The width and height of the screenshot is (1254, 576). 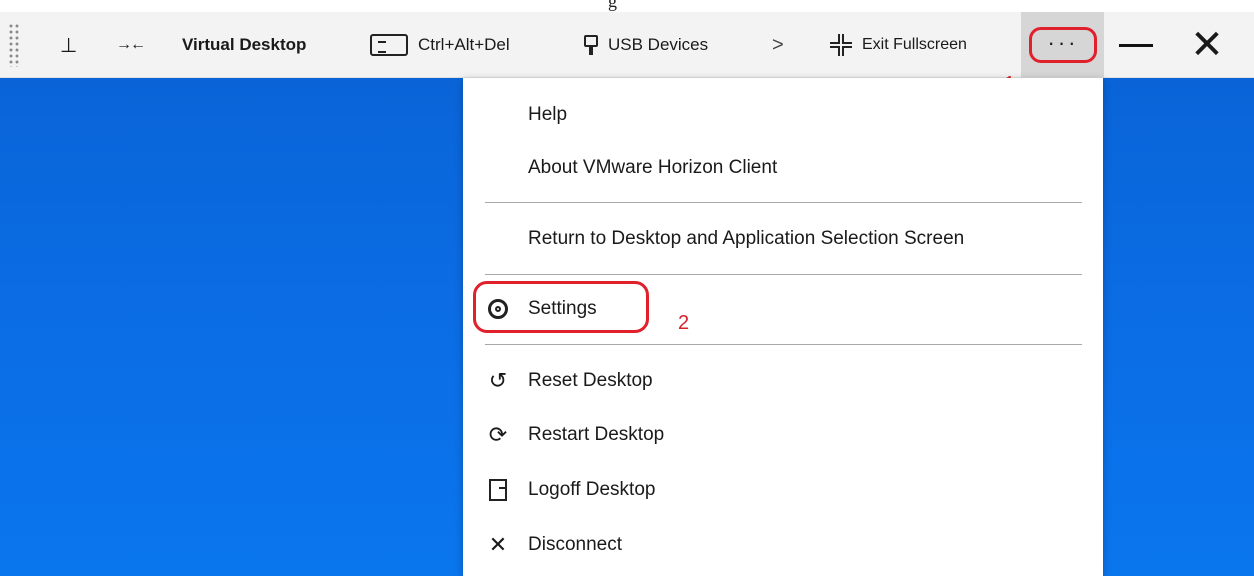 What do you see at coordinates (498, 544) in the screenshot?
I see `disconnect-icon: ✕` at bounding box center [498, 544].